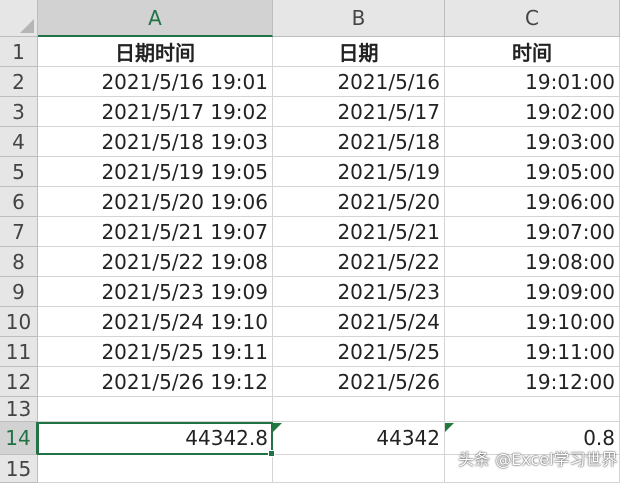 Image resolution: width=640 pixels, height=483 pixels. Describe the element at coordinates (19, 82) in the screenshot. I see `row-header-2: 2` at that location.